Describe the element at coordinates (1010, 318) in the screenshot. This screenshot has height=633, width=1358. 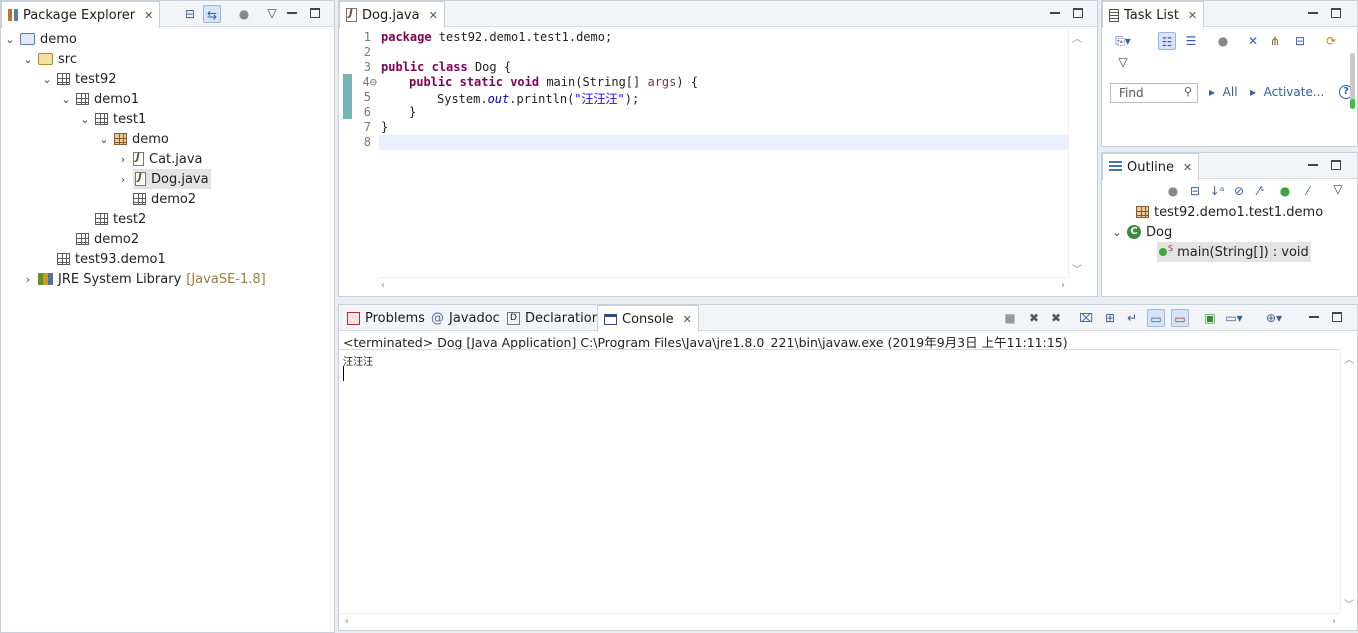
I see `terminate-icon: ■` at that location.